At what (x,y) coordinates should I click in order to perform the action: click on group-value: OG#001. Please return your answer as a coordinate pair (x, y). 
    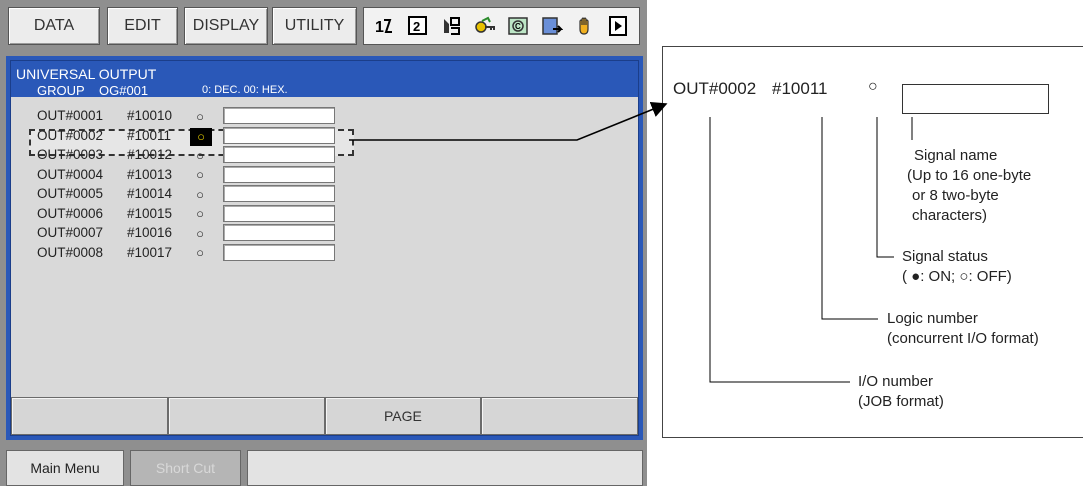
    Looking at the image, I should click on (123, 90).